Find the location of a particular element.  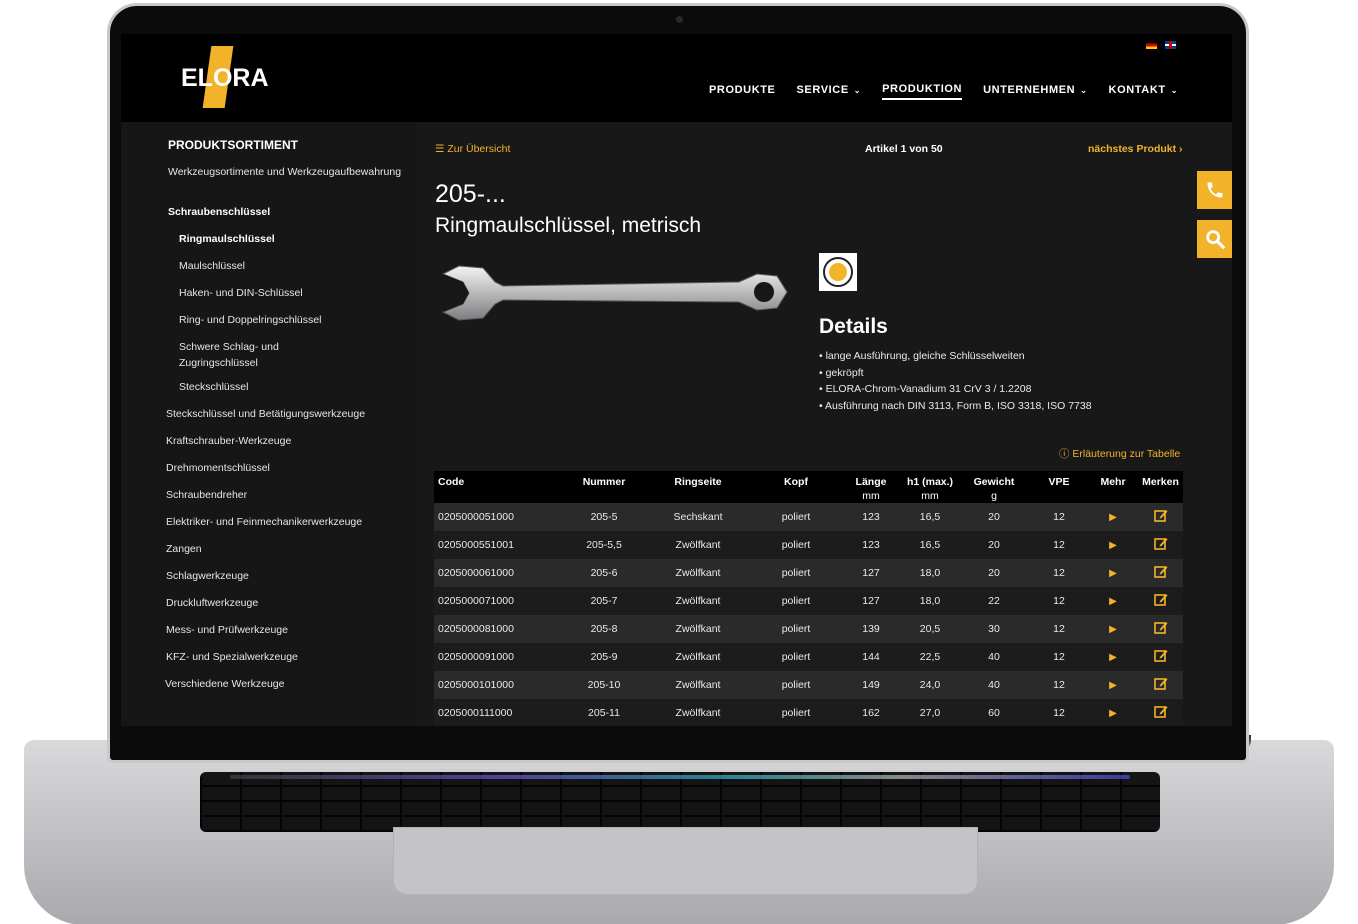

table-cell: 22,5 is located at coordinates (930, 657).